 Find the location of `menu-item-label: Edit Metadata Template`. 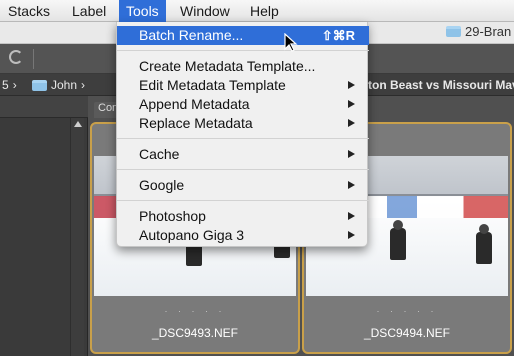

menu-item-label: Edit Metadata Template is located at coordinates (212, 85).